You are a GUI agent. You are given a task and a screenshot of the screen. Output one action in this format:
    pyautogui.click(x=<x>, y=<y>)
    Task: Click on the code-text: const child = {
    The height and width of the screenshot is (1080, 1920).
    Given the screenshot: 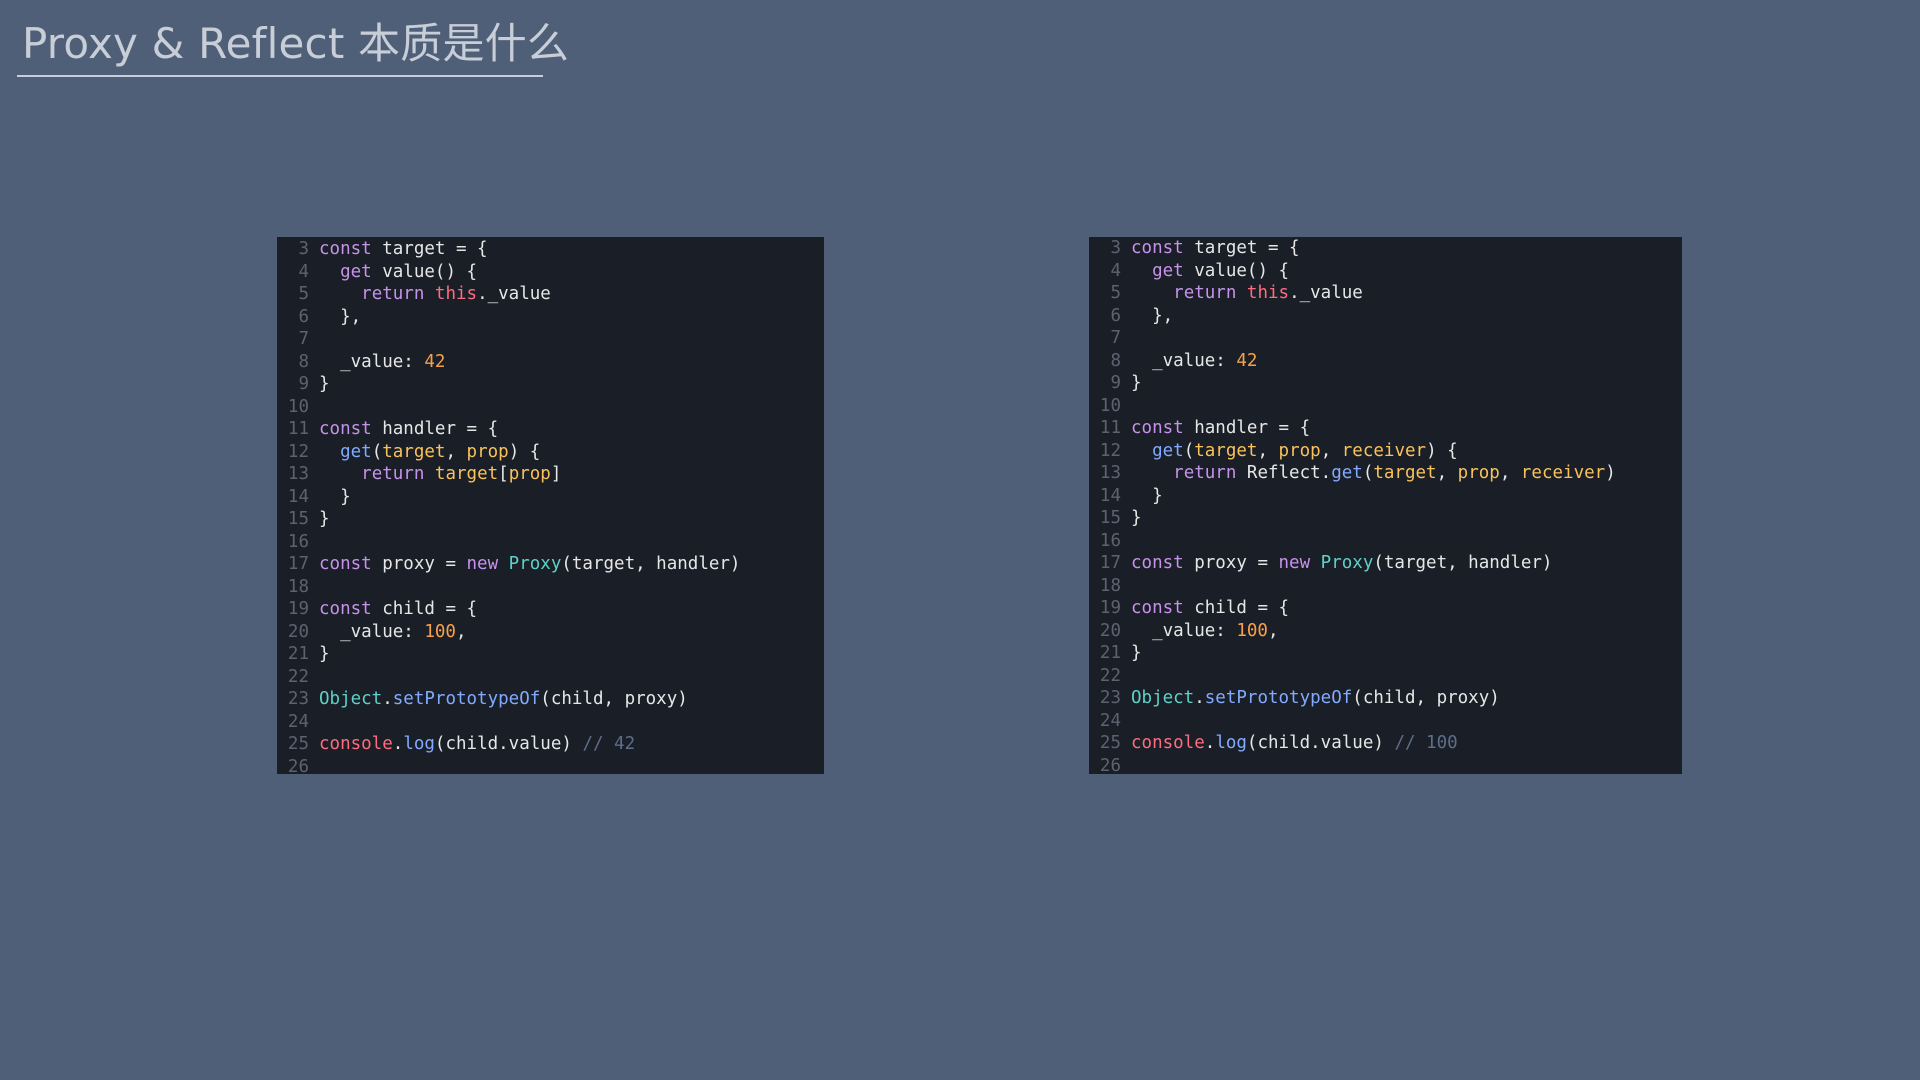 What is the action you would take?
    pyautogui.click(x=571, y=609)
    